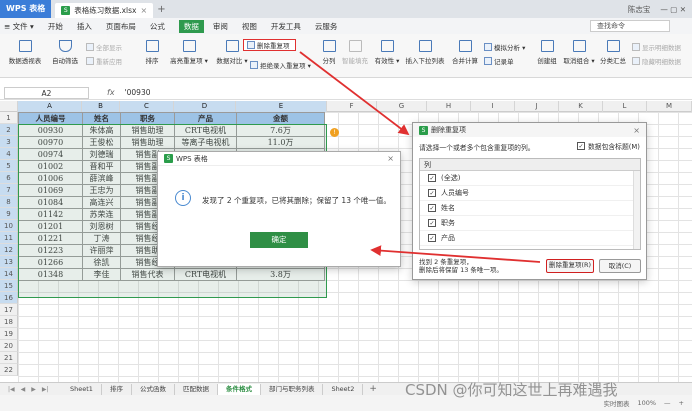  I want to click on row-header: 18, so click(9, 322).